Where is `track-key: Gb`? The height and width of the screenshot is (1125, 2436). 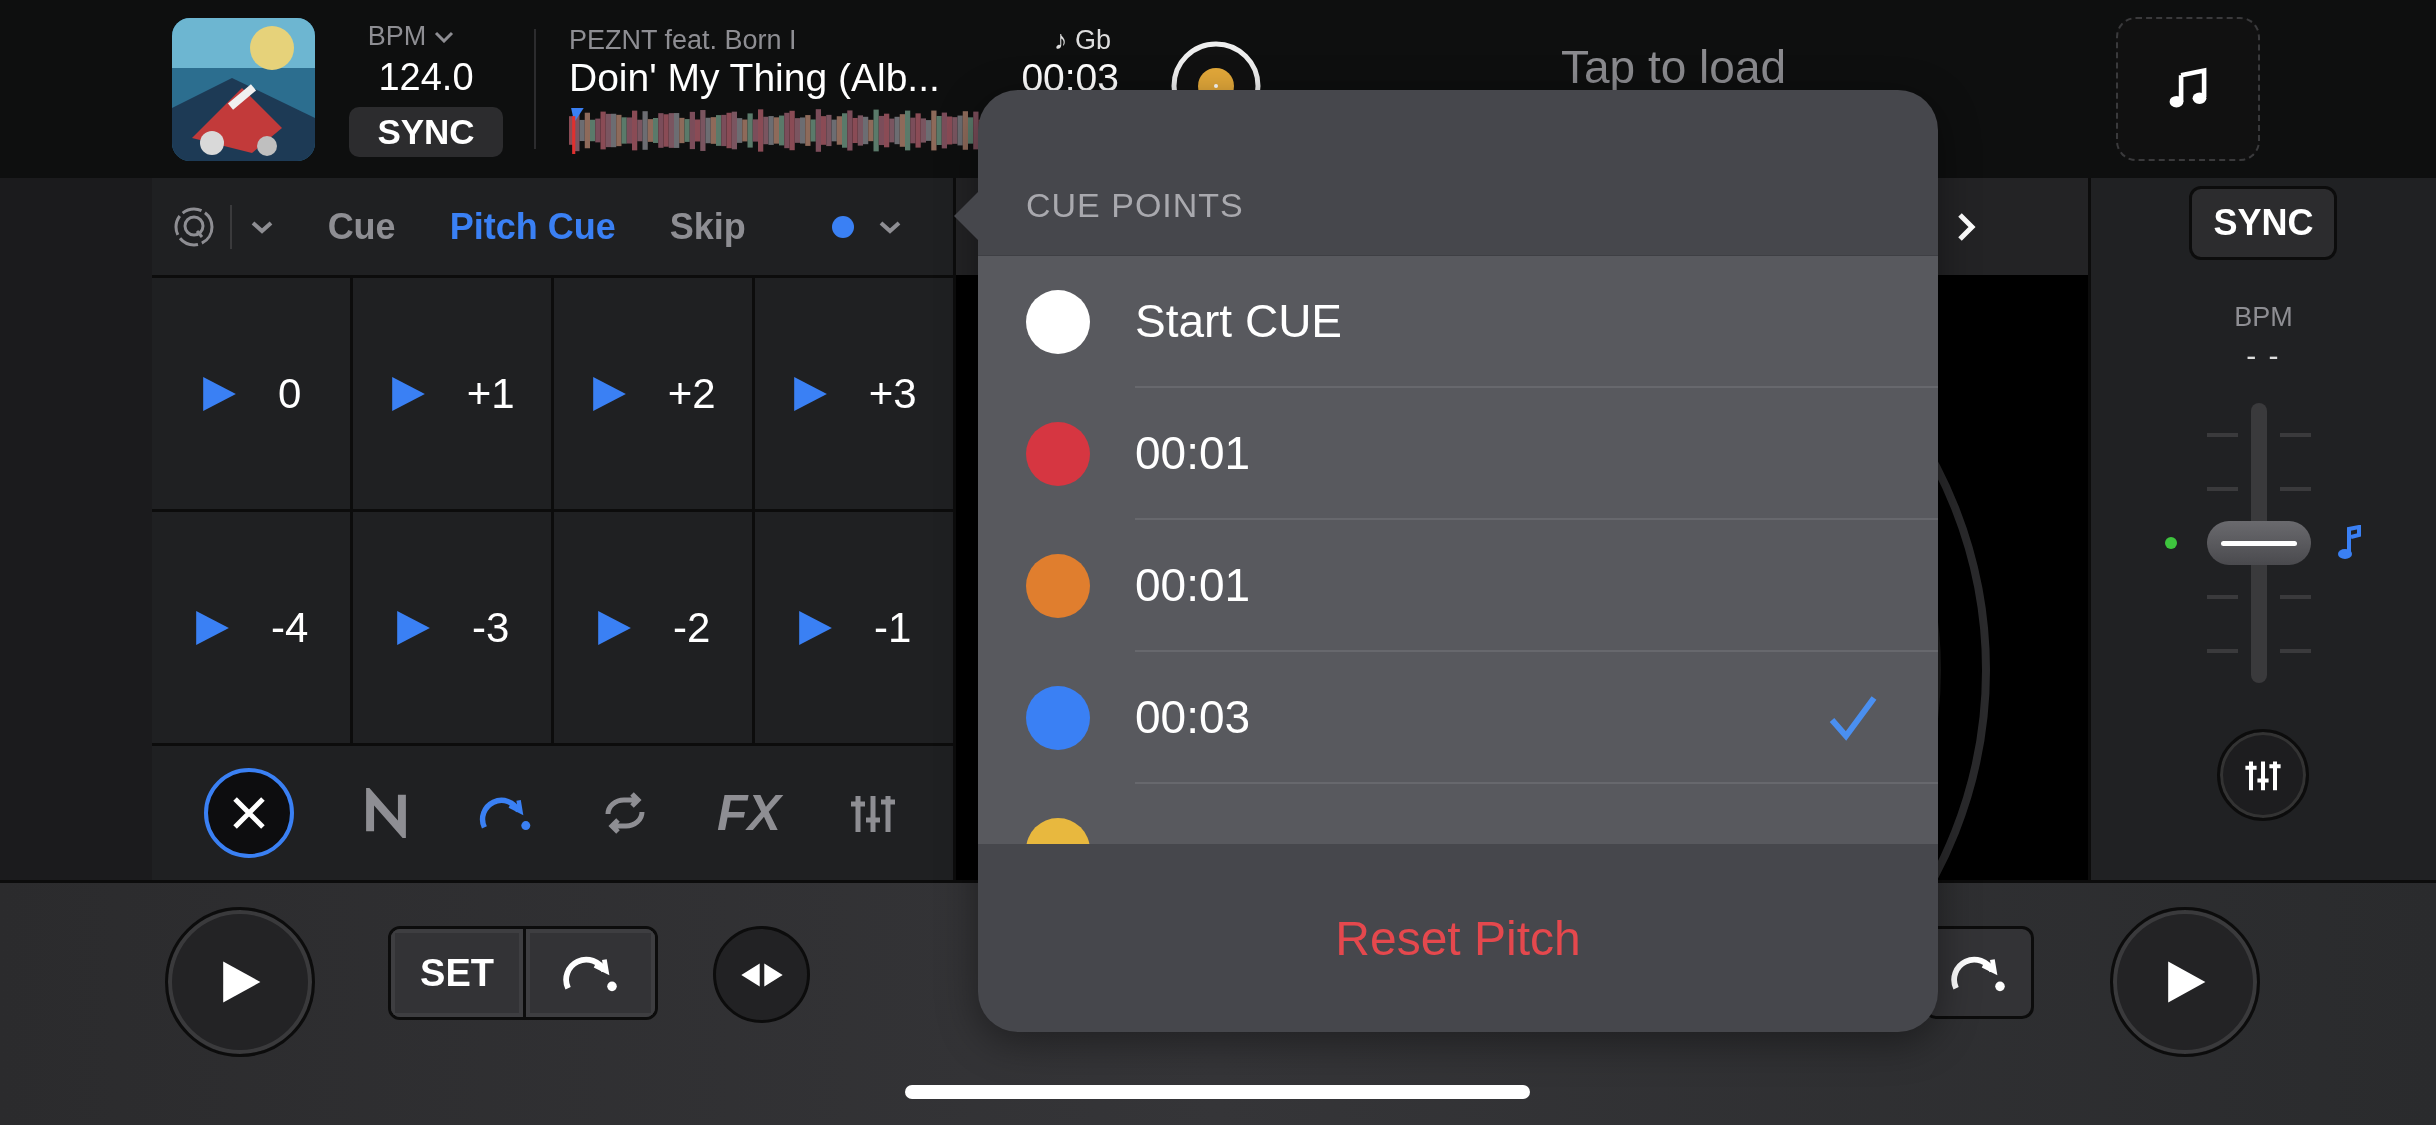 track-key: Gb is located at coordinates (1092, 39).